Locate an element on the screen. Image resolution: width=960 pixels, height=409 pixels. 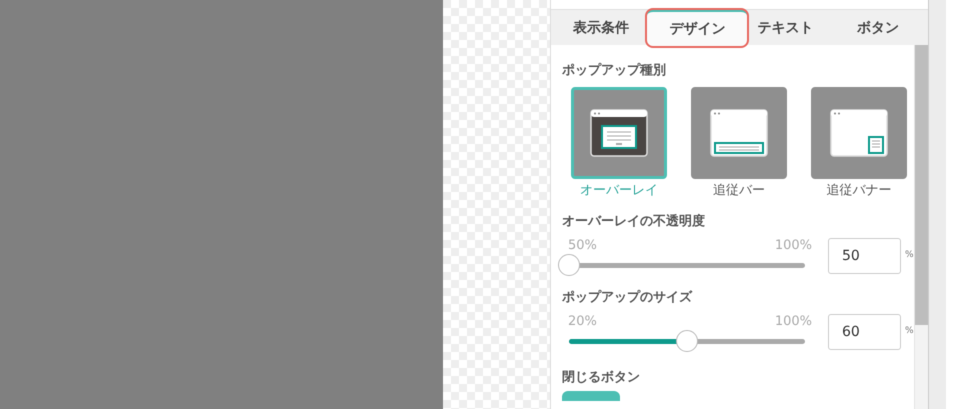
tab: デザイン is located at coordinates (697, 28).